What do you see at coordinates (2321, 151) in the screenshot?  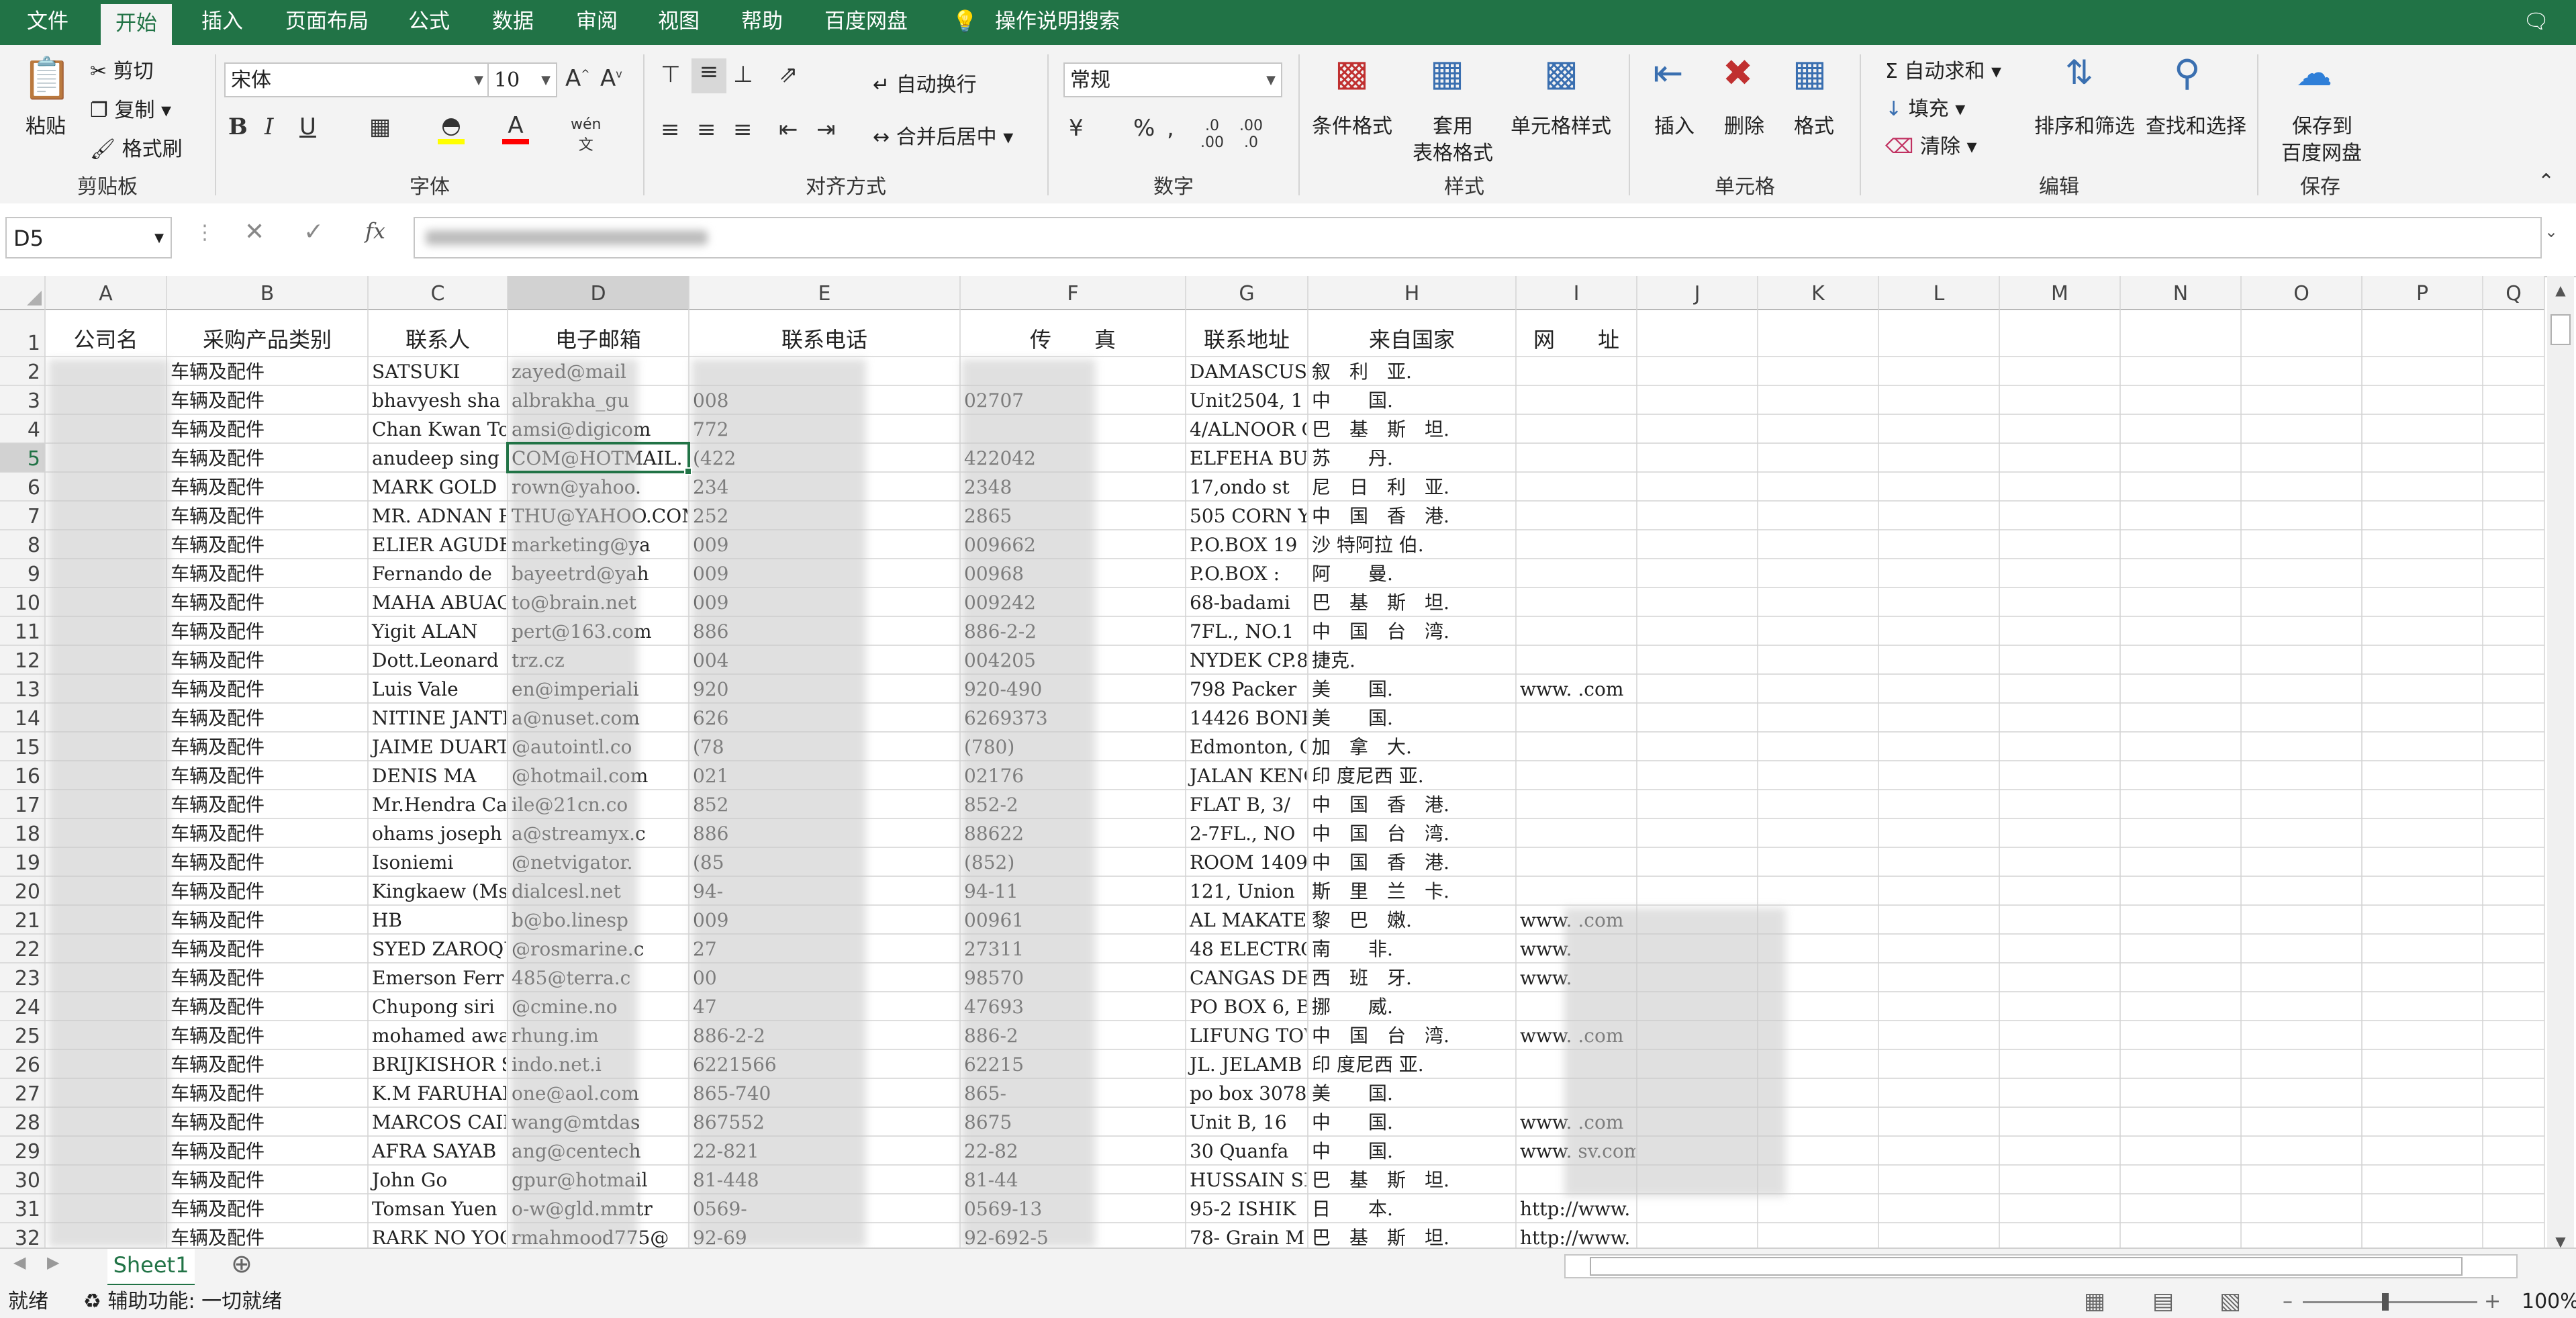 I see `save-to-cloud-button-2: 百度网盘` at bounding box center [2321, 151].